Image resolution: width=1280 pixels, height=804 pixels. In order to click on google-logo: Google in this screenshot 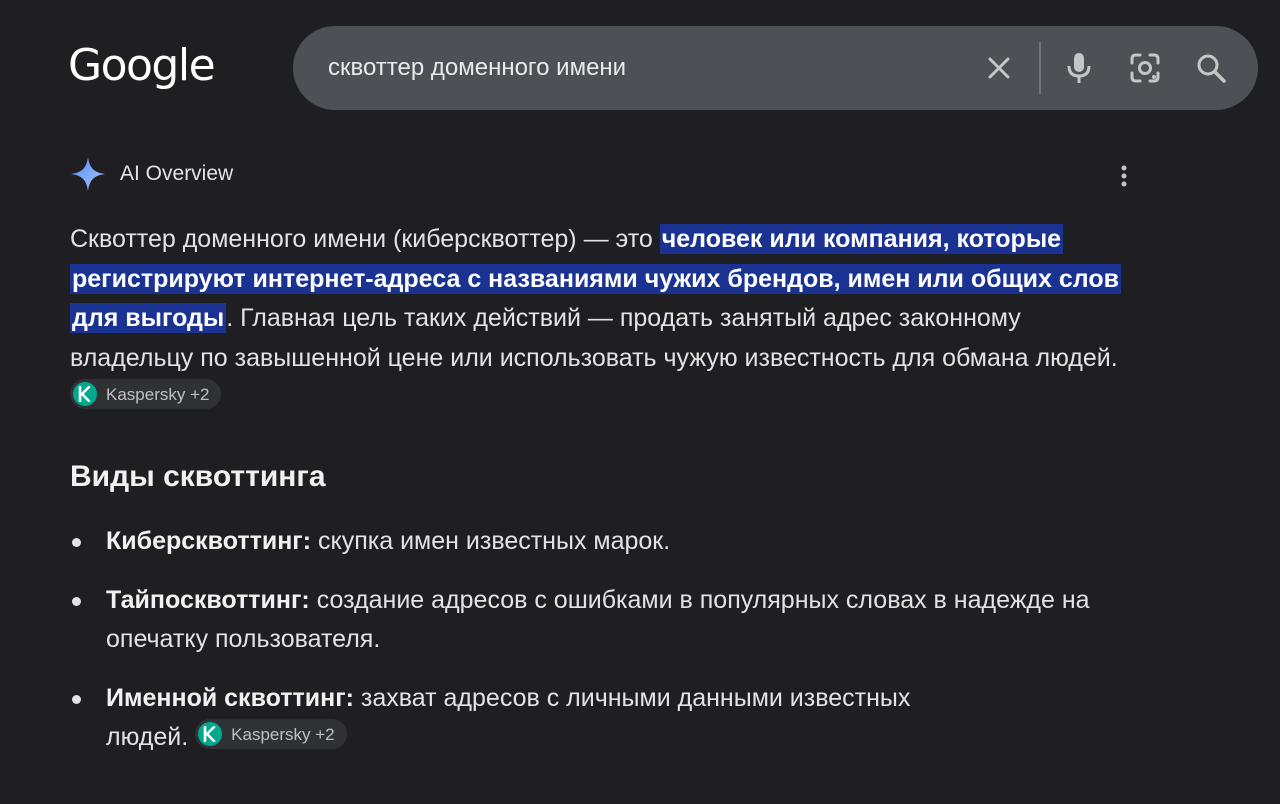, I will do `click(142, 65)`.